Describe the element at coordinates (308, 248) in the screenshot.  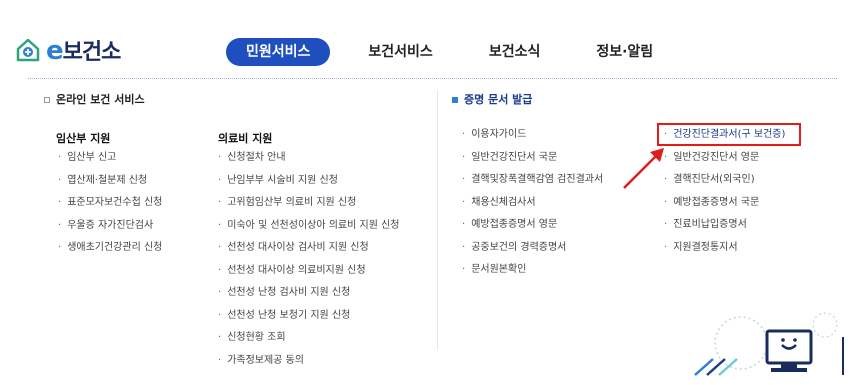
I see `list-item: 선천성 대사이상 검사비 지원 신청` at that location.